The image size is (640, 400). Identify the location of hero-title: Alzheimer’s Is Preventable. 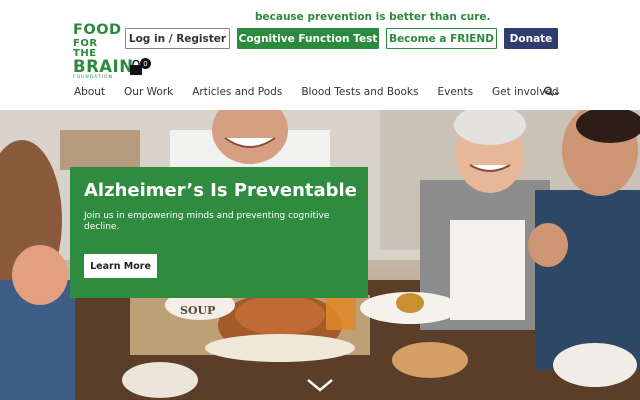
(220, 190).